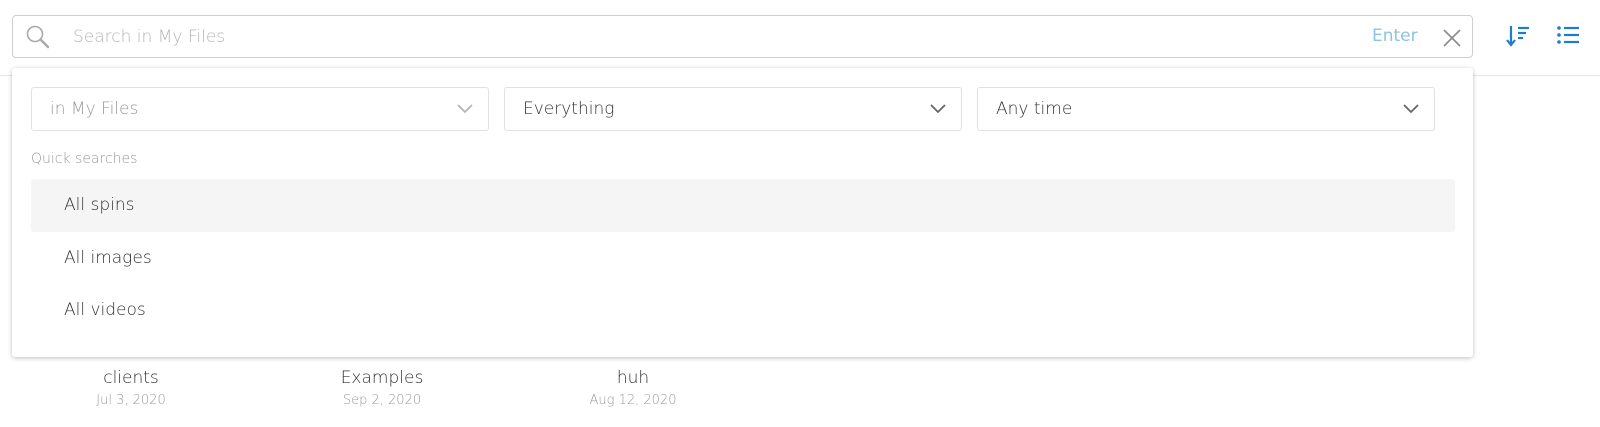 This screenshot has width=1600, height=427. What do you see at coordinates (1568, 36) in the screenshot?
I see `list-view-icon` at bounding box center [1568, 36].